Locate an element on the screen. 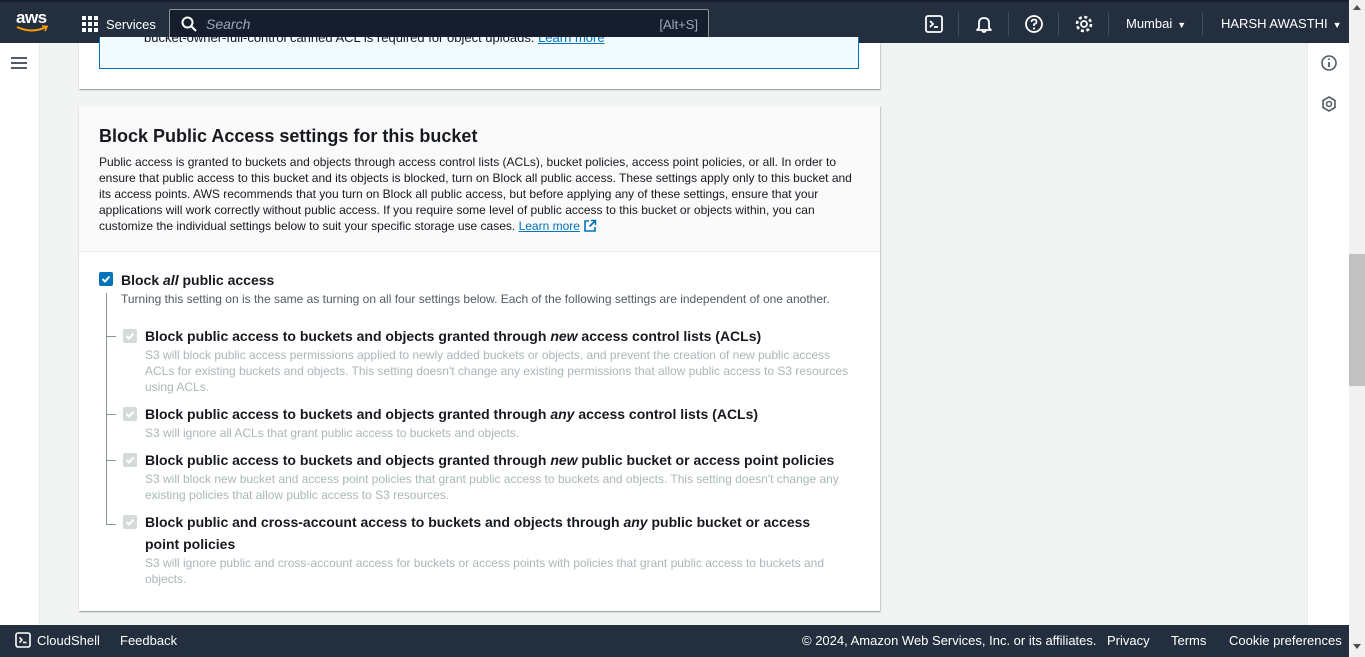 This screenshot has width=1365, height=657. cloudshell-label: CloudShell is located at coordinates (68, 640).